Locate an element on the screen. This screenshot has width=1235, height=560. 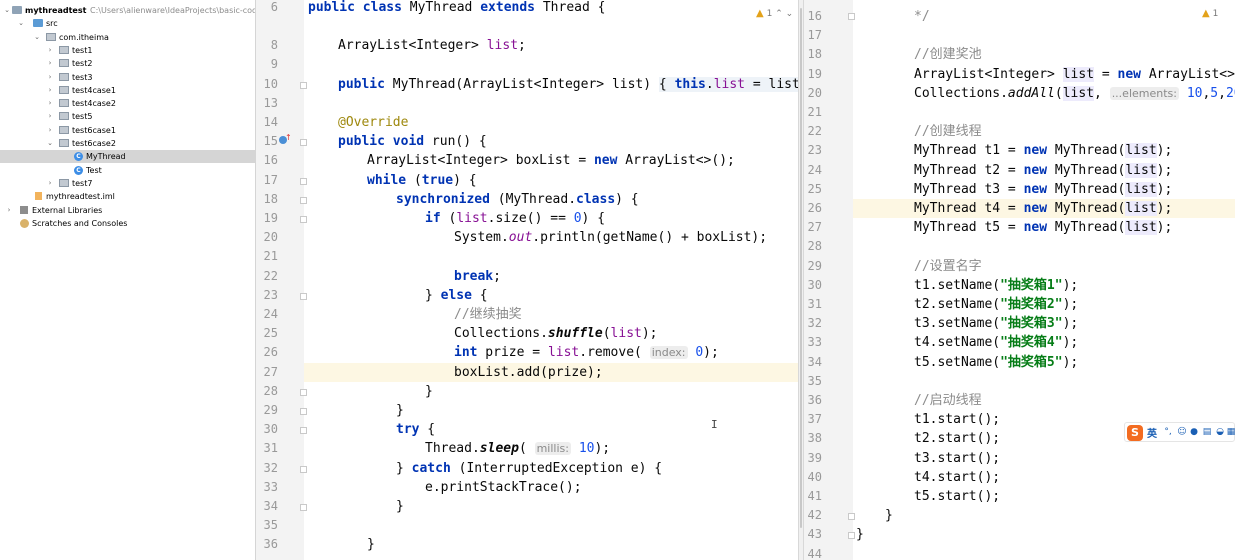
skin-icon: ◒ is located at coordinates (1220, 432).